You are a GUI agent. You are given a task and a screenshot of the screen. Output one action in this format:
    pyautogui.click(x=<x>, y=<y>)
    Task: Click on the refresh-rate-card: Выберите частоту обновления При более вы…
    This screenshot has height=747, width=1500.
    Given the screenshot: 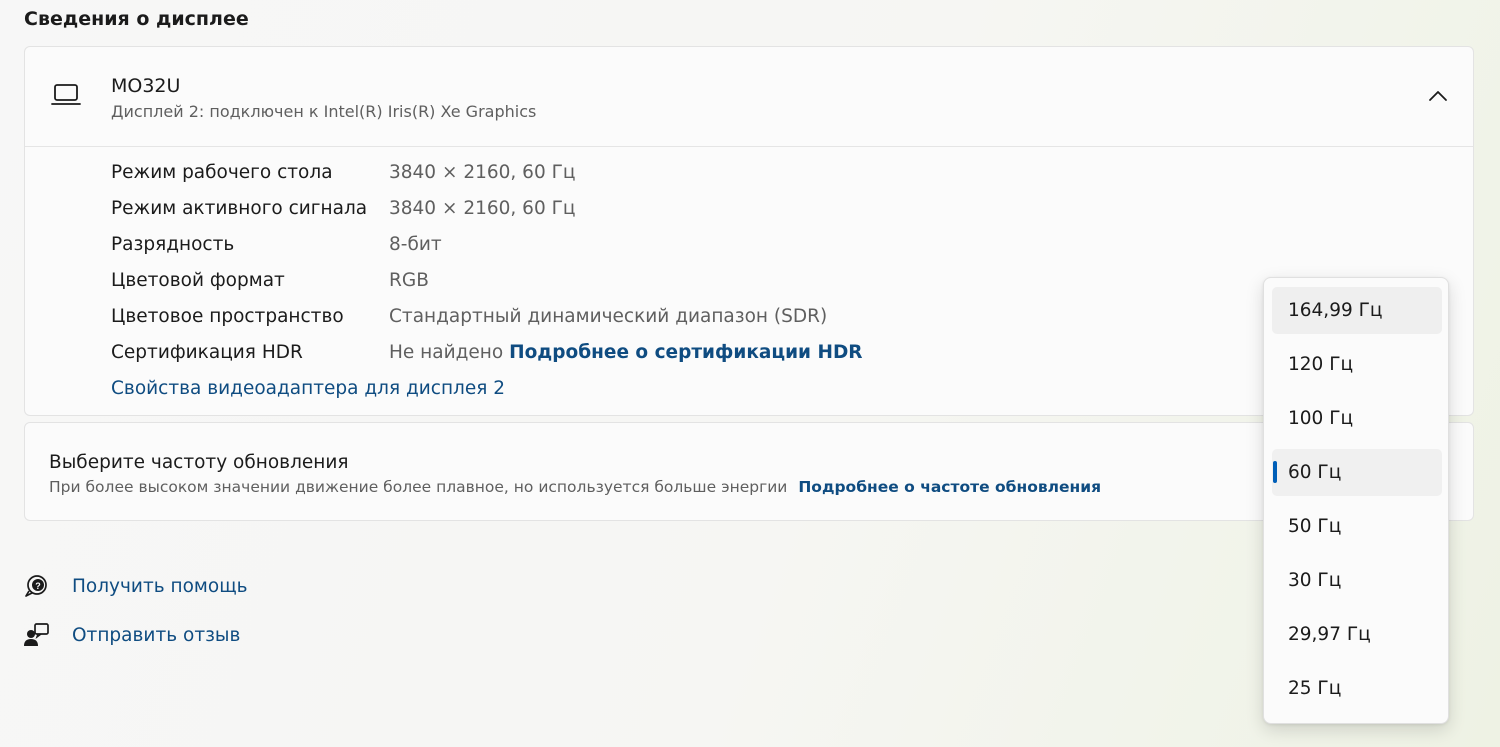 What is the action you would take?
    pyautogui.click(x=749, y=471)
    